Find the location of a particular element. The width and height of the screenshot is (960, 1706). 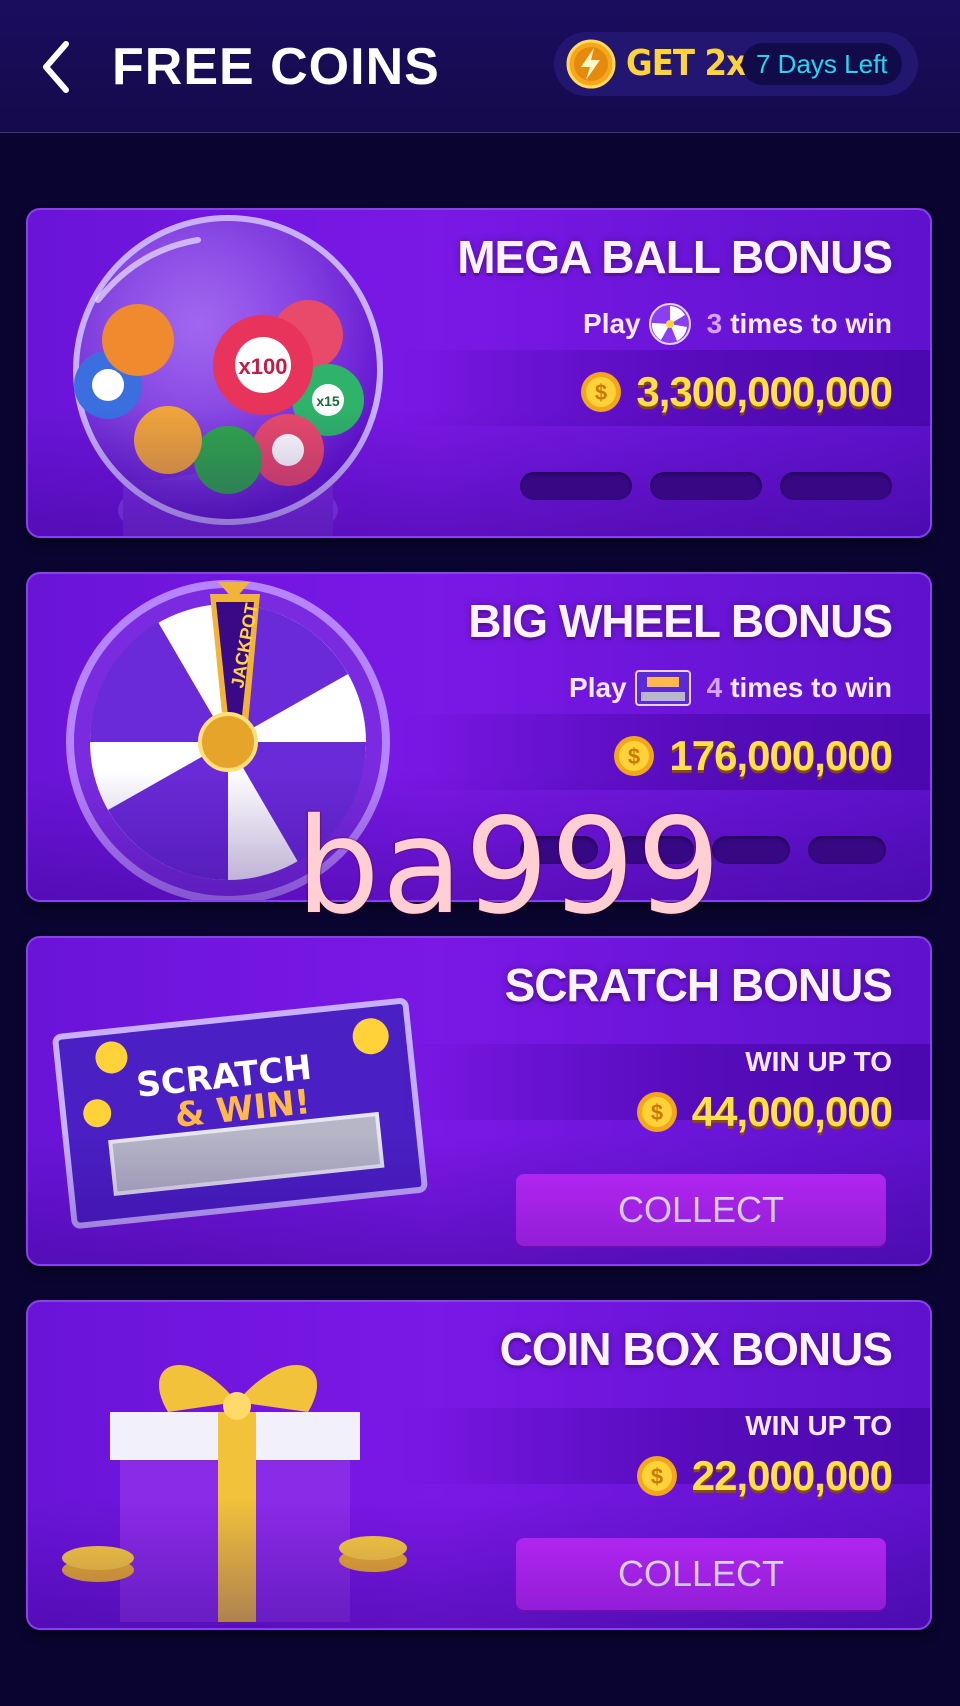

top-bar: FREE COINS GET 2x 7 Days Left is located at coordinates (480, 66).